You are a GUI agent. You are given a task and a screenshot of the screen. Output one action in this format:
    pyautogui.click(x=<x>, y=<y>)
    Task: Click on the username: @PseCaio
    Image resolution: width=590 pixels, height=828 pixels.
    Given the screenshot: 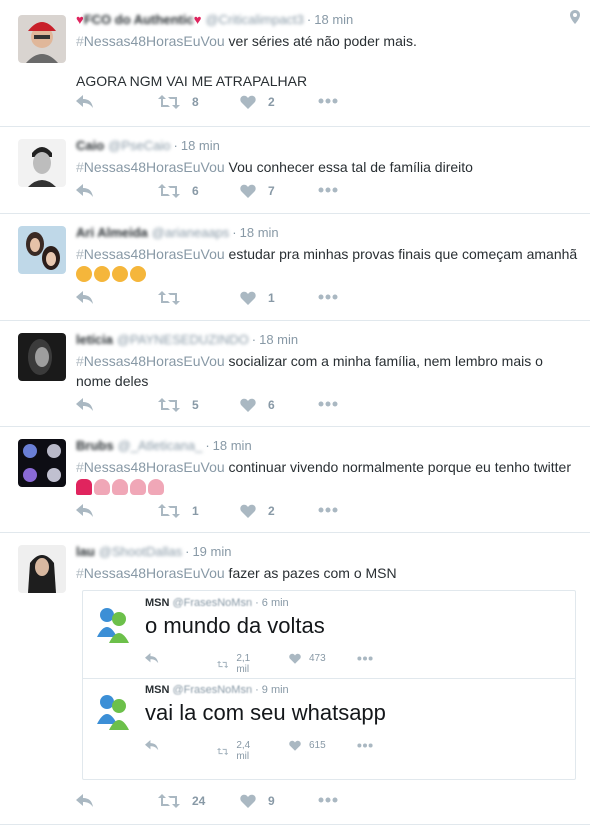 What is the action you would take?
    pyautogui.click(x=139, y=145)
    